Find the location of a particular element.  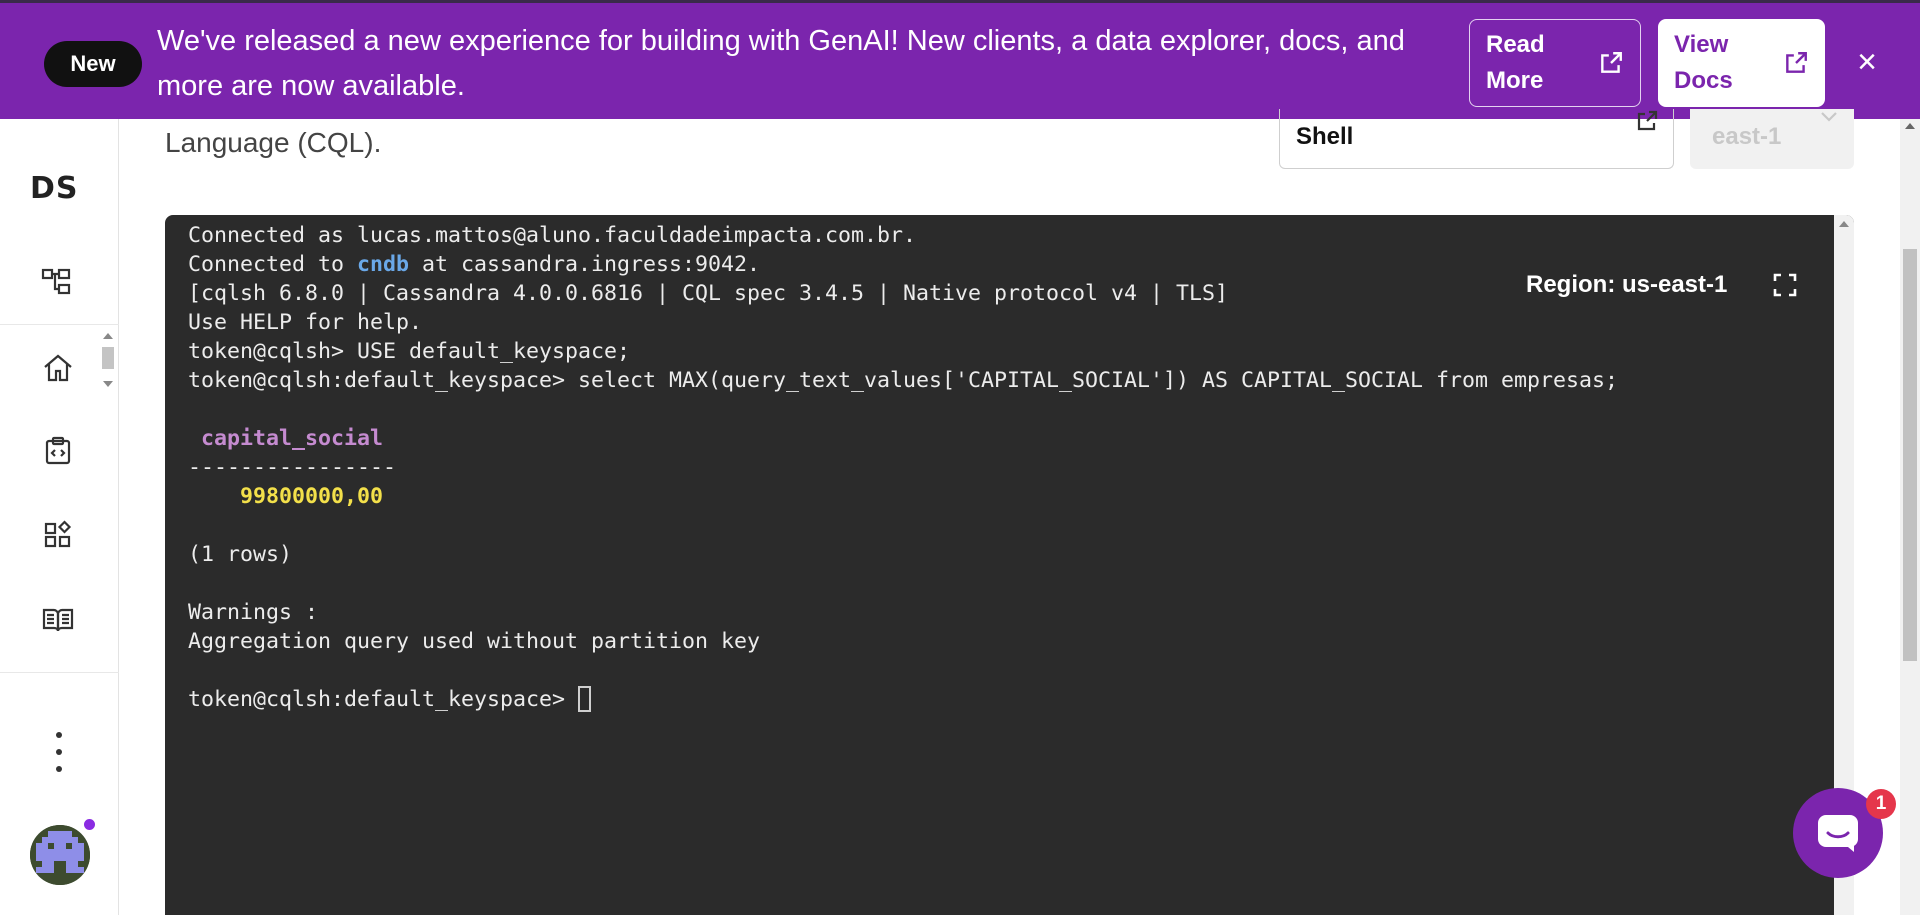

view-docs-button: View Docs is located at coordinates (1741, 63).